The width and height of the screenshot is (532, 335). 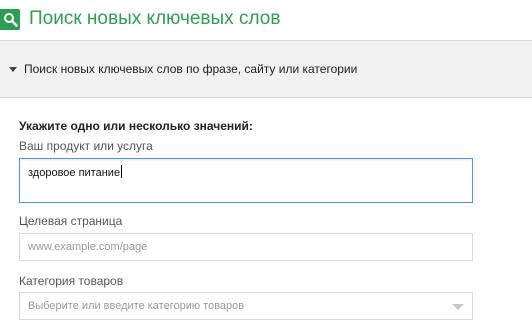 What do you see at coordinates (136, 306) in the screenshot?
I see `category-placeholder: Выберите или введите категорию товаров` at bounding box center [136, 306].